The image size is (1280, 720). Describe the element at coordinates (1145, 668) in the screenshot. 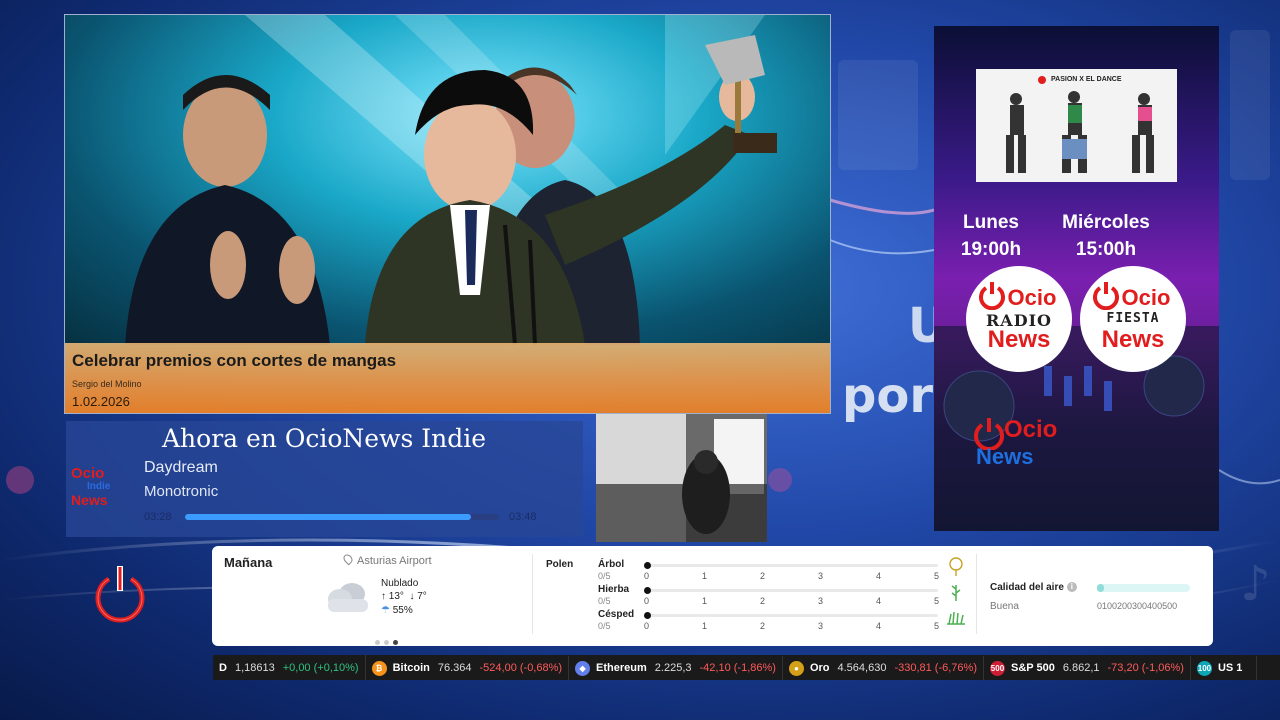

I see `asset-change: -73,20 (-1,06%)` at that location.